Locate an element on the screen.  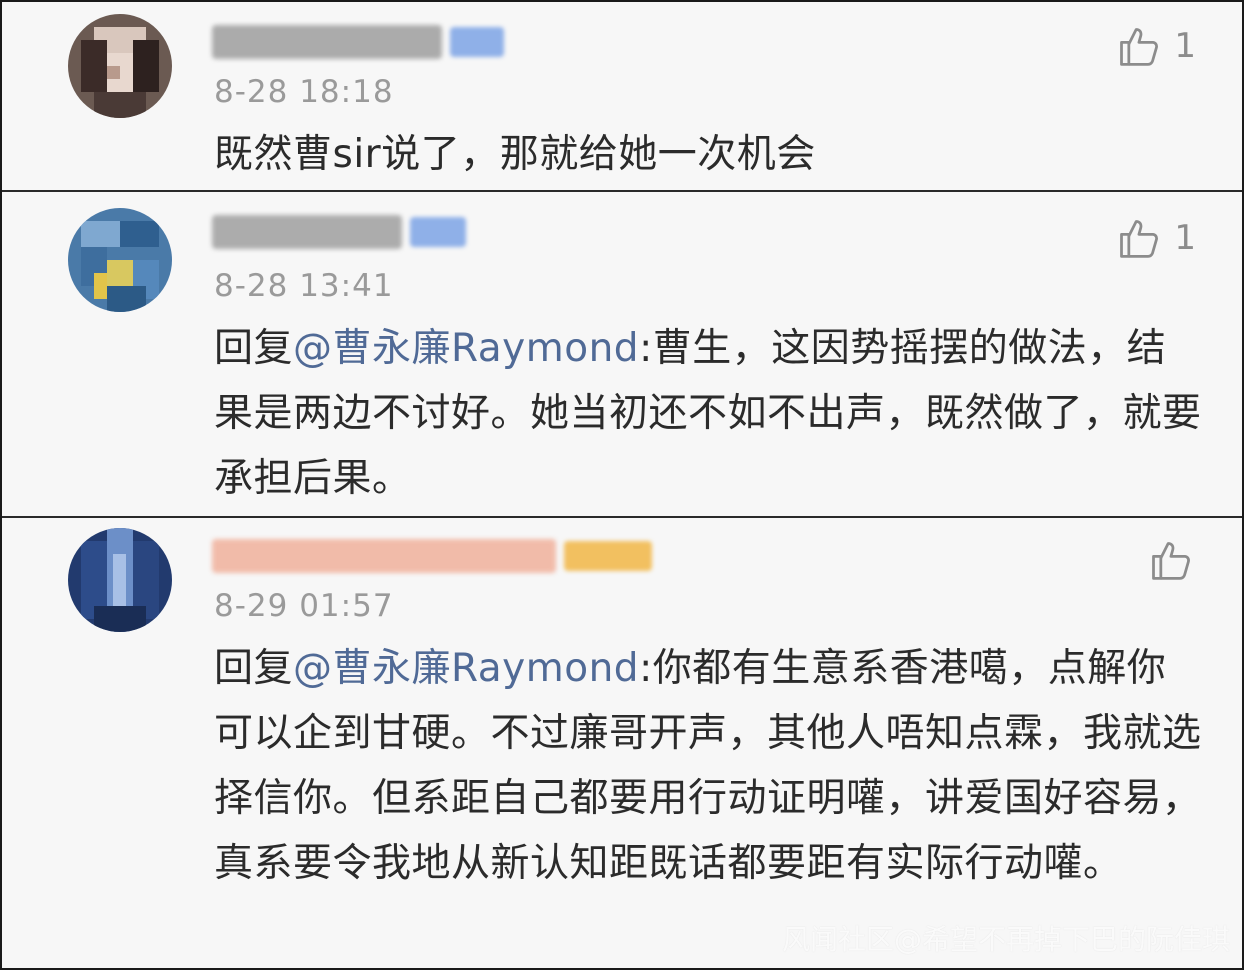
like-button is located at coordinates (1170, 560).